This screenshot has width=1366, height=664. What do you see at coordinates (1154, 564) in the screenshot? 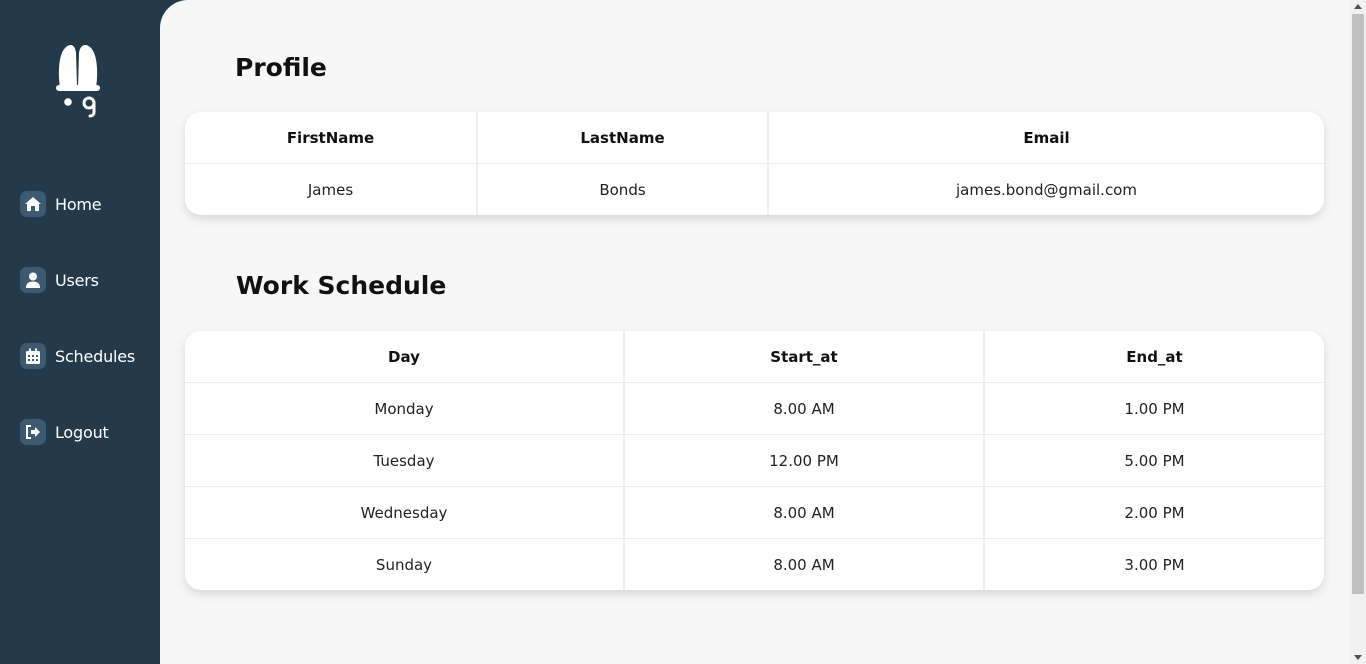
I see `cell-end-at: 3.00 PM` at bounding box center [1154, 564].